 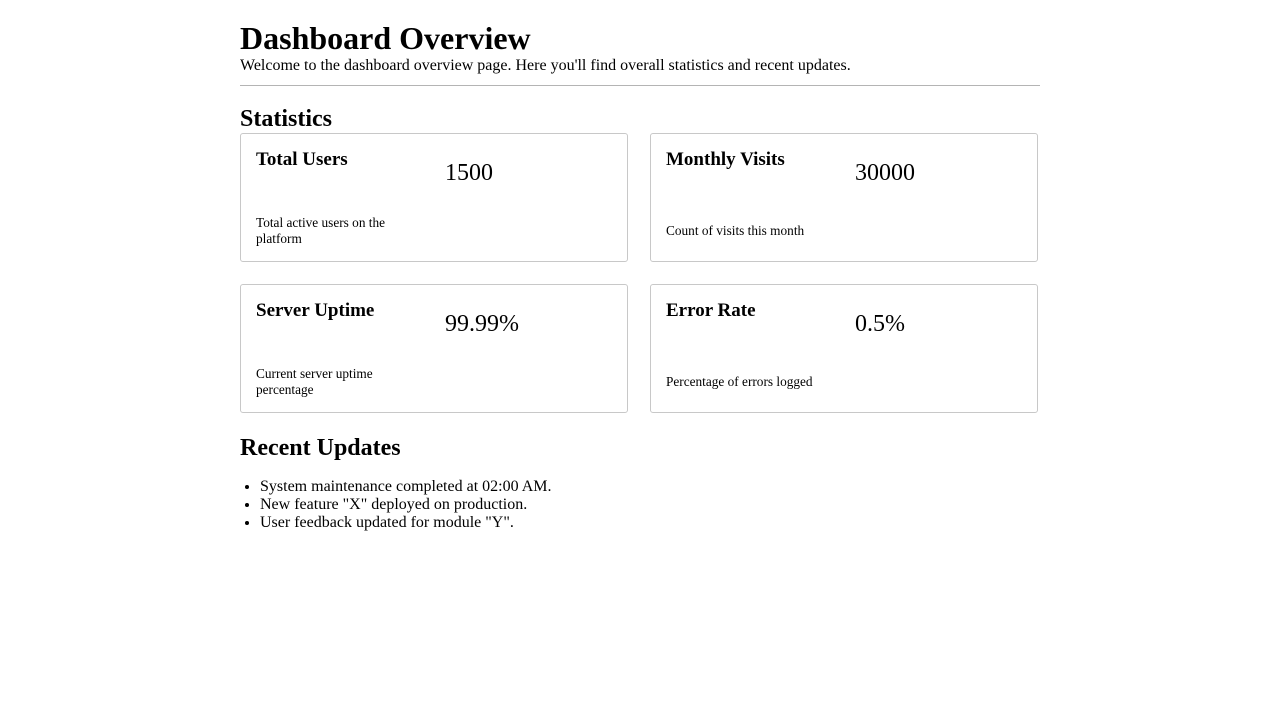 What do you see at coordinates (885, 173) in the screenshot?
I see `stat-card-value: 30000` at bounding box center [885, 173].